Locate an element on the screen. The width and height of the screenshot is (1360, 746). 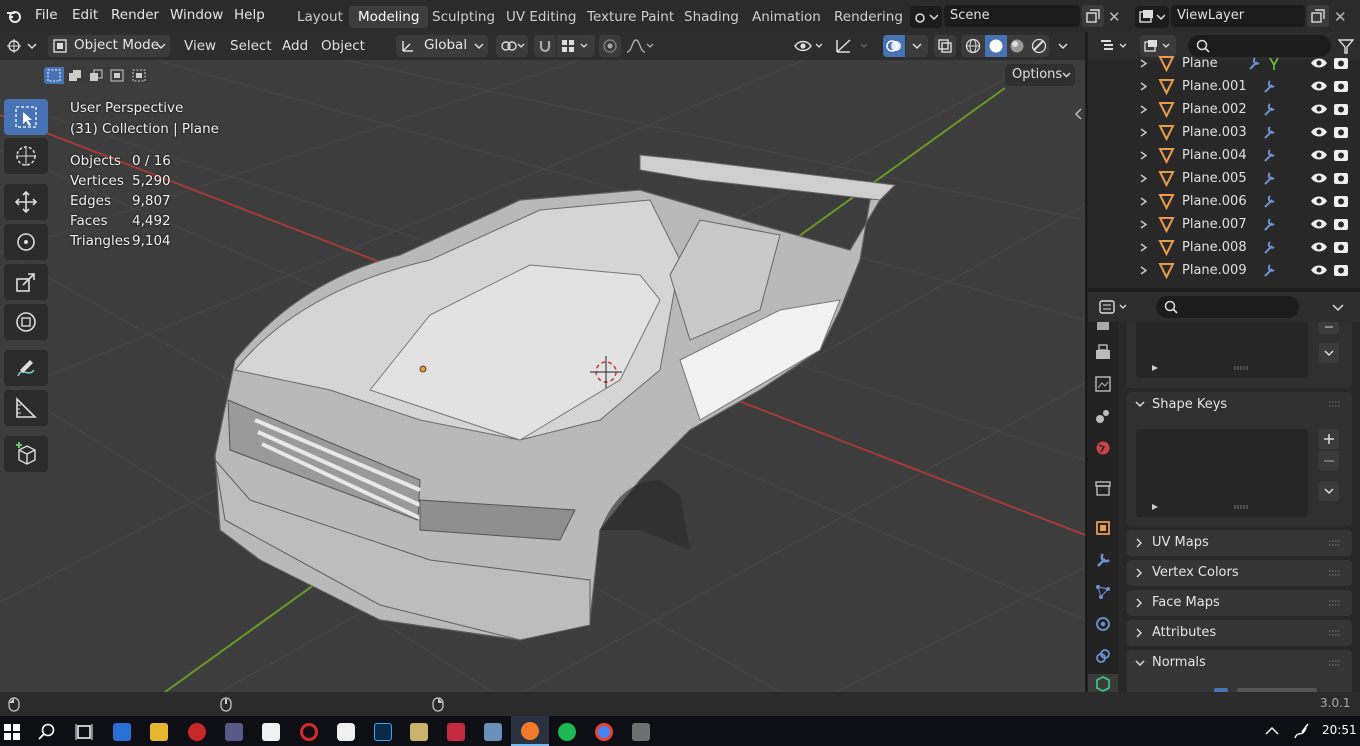
modifiers-tab-icon is located at coordinates (1103, 560).